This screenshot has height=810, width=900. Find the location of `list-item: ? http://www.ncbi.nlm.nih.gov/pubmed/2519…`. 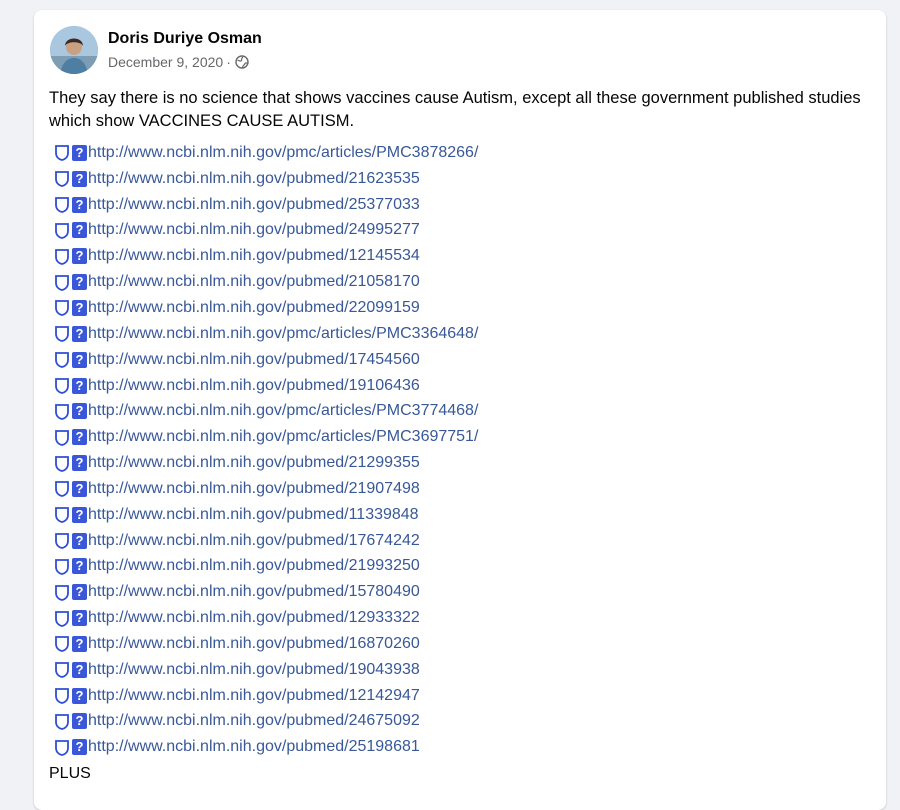

list-item: ? http://www.ncbi.nlm.nih.gov/pubmed/2519… is located at coordinates (266, 747).